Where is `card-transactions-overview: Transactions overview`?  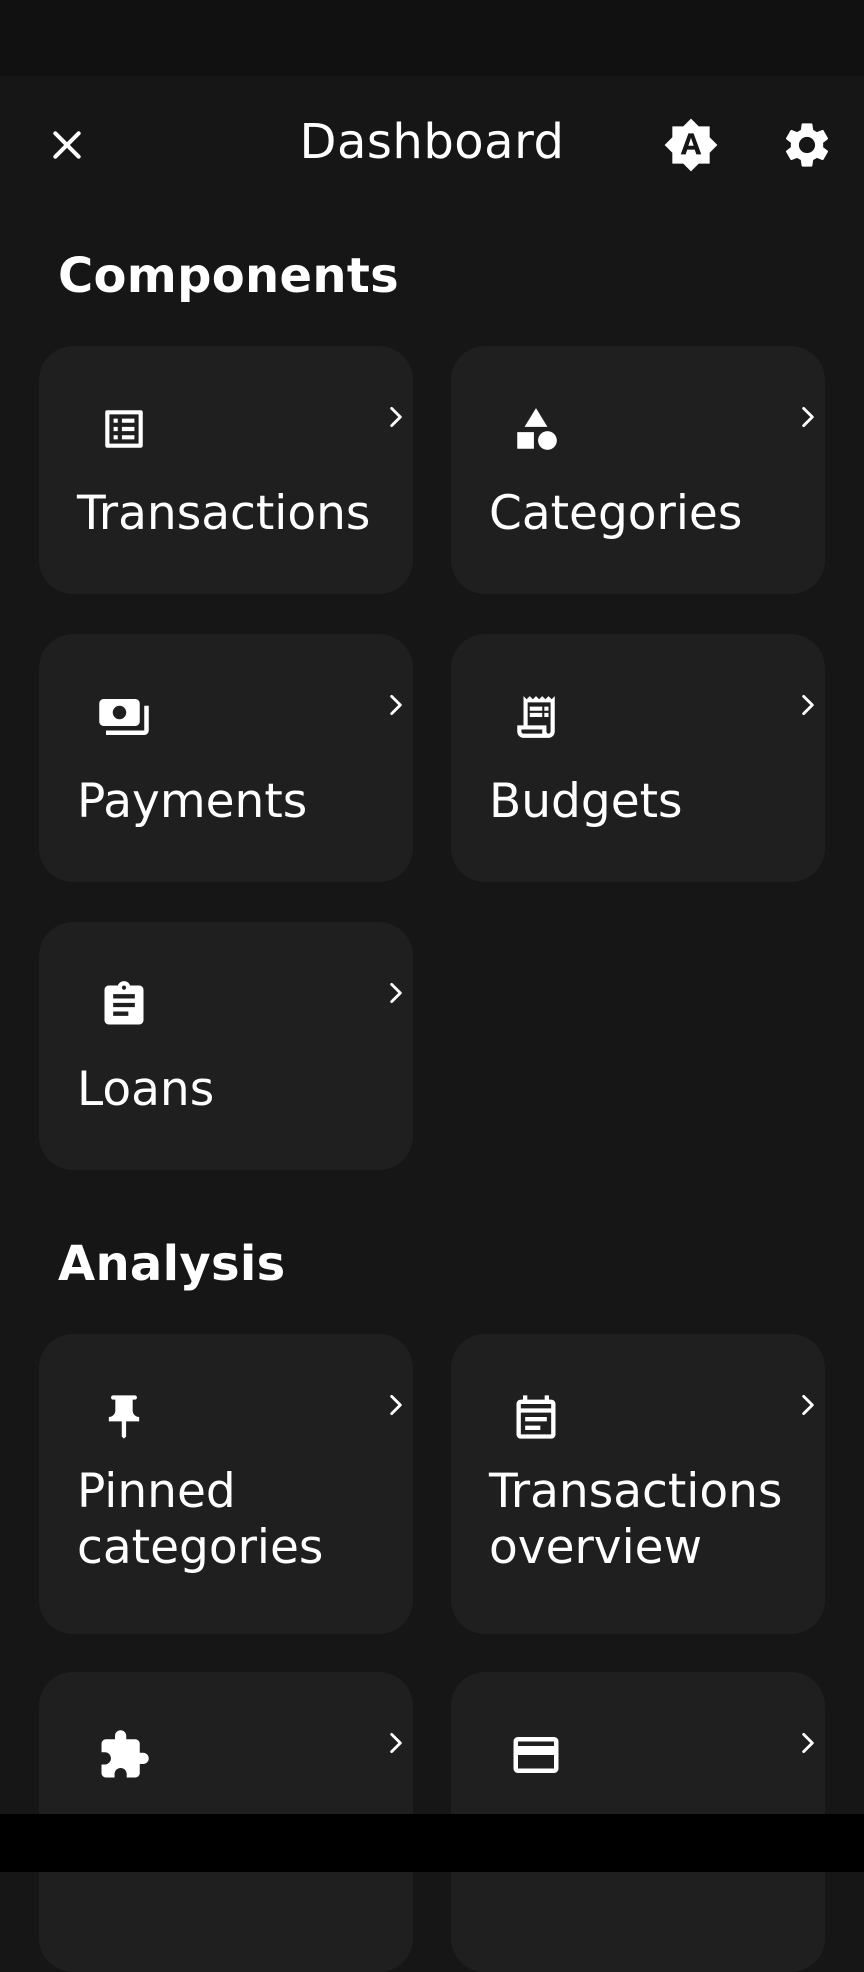 card-transactions-overview: Transactions overview is located at coordinates (638, 1484).